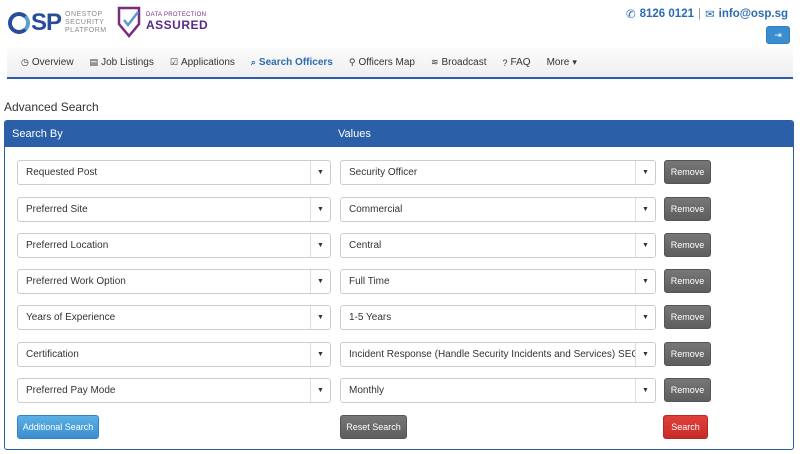  I want to click on nav-faq: ? FAQ, so click(517, 62).